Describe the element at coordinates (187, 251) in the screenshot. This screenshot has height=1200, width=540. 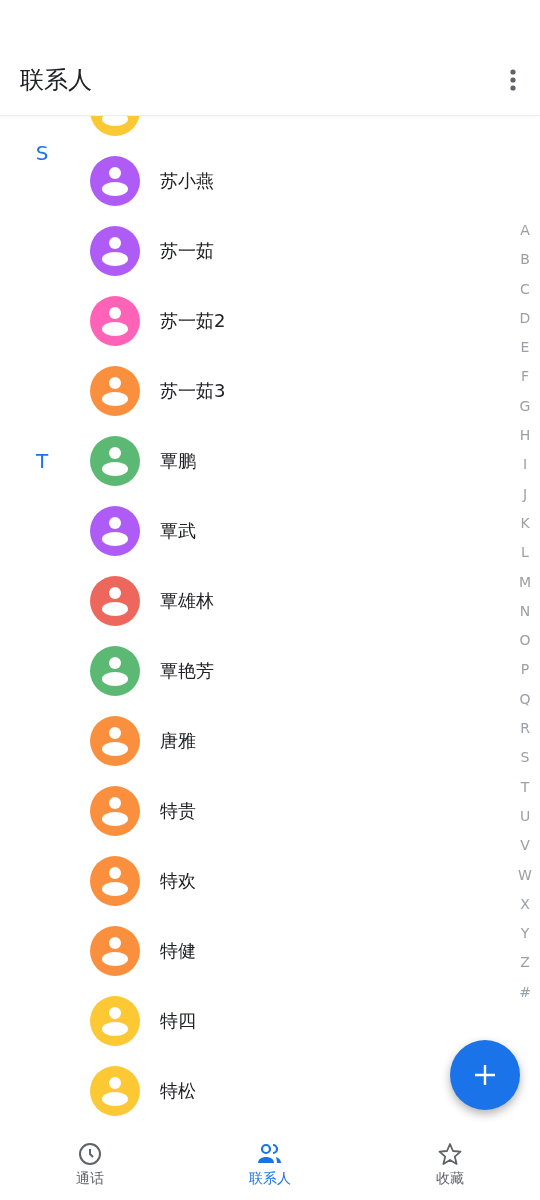
I see `contact-name: 苏一茹` at that location.